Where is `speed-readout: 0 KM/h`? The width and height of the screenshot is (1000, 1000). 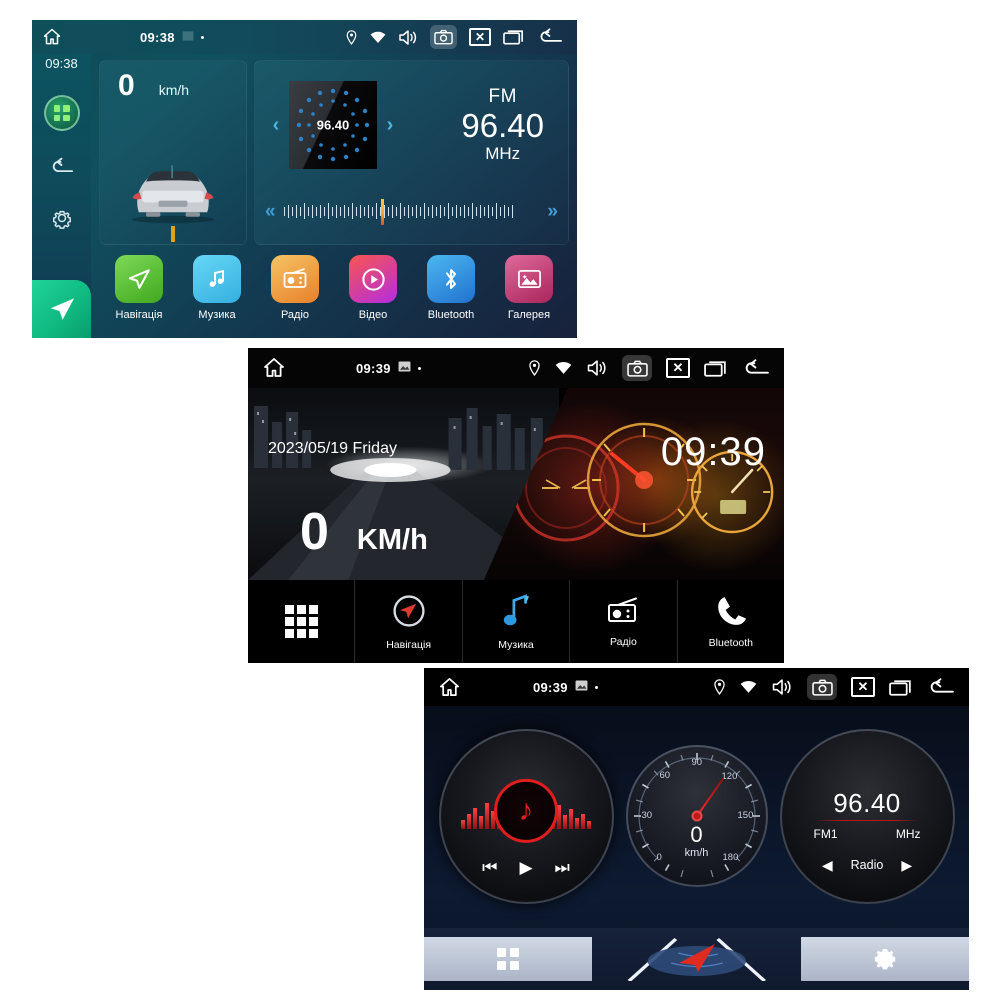 speed-readout: 0 KM/h is located at coordinates (364, 532).